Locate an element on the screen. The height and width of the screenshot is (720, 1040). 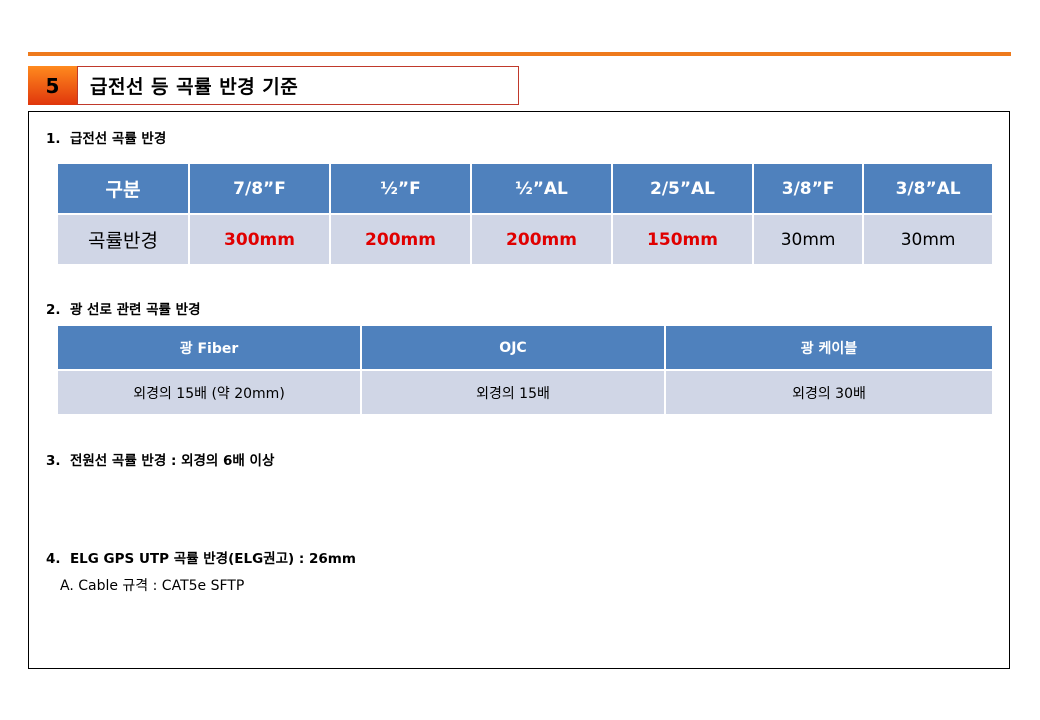
item-4-heading: 4. ELG GPS UTP 곡률 반경(ELG권고) : 26mm is located at coordinates (201, 557).